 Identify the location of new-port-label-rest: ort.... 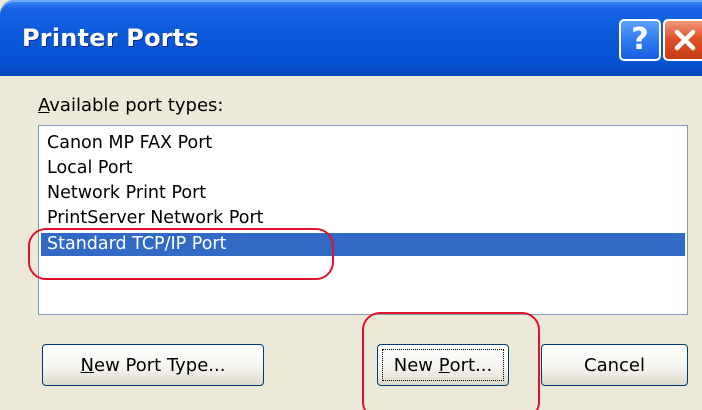
(471, 365).